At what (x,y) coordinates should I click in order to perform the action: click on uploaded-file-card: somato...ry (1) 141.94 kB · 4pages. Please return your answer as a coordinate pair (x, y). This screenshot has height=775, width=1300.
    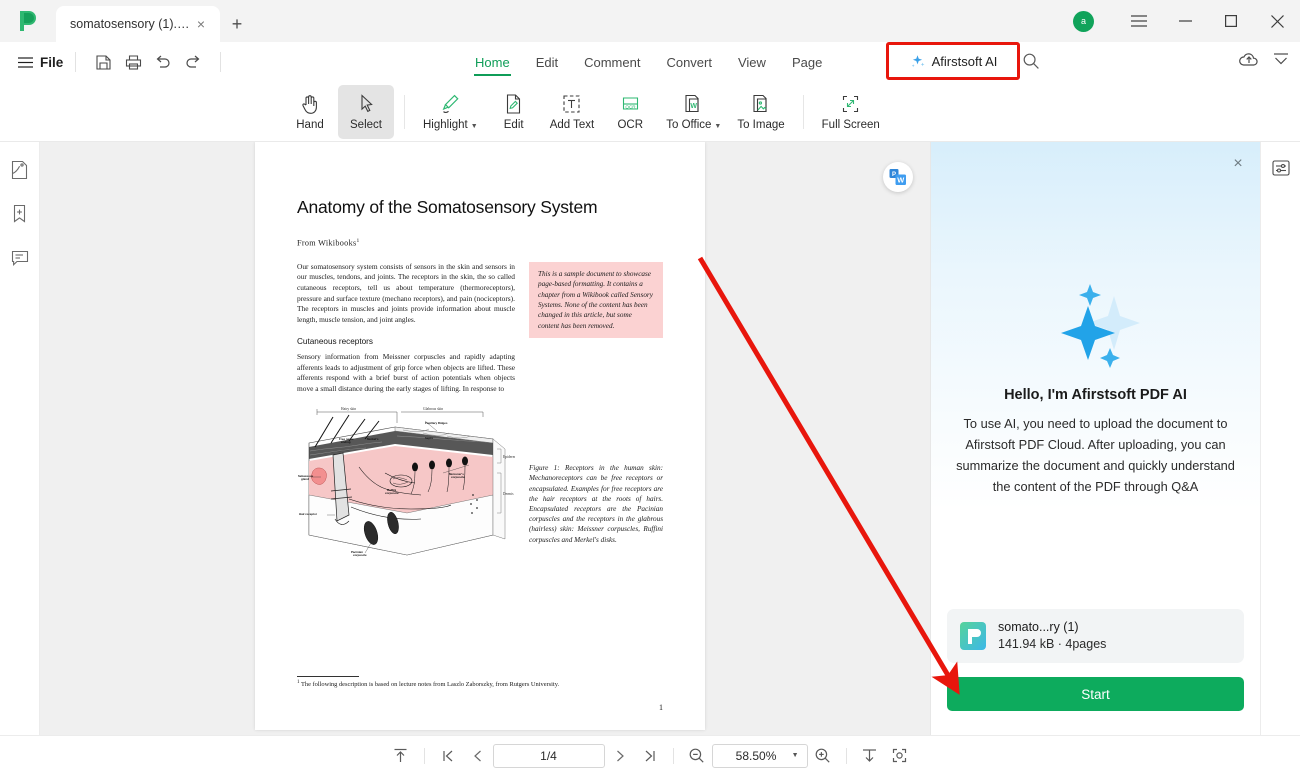
    Looking at the image, I should click on (1095, 636).